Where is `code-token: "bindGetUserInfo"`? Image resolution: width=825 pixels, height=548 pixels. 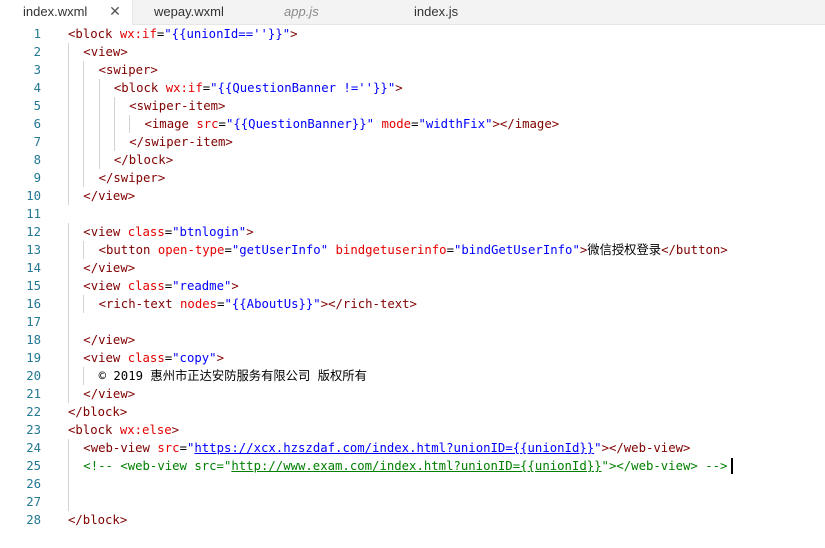
code-token: "bindGetUserInfo" is located at coordinates (517, 250).